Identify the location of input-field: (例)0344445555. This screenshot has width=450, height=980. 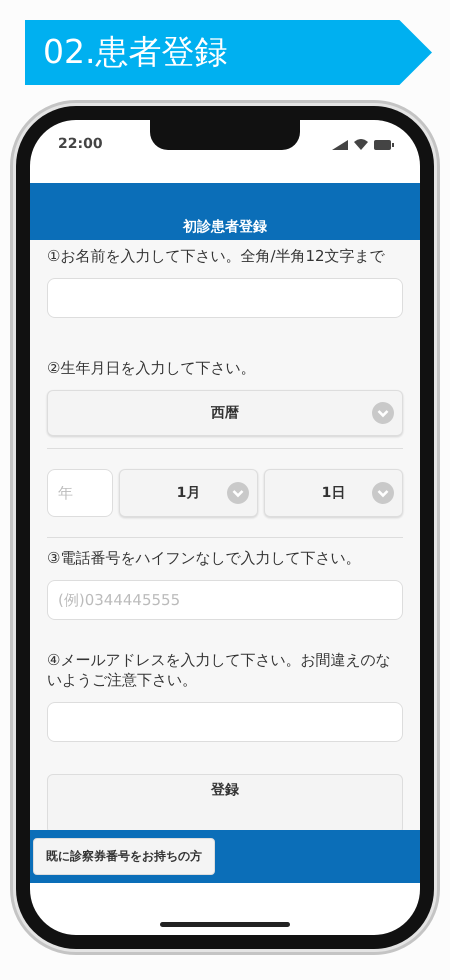
(225, 600).